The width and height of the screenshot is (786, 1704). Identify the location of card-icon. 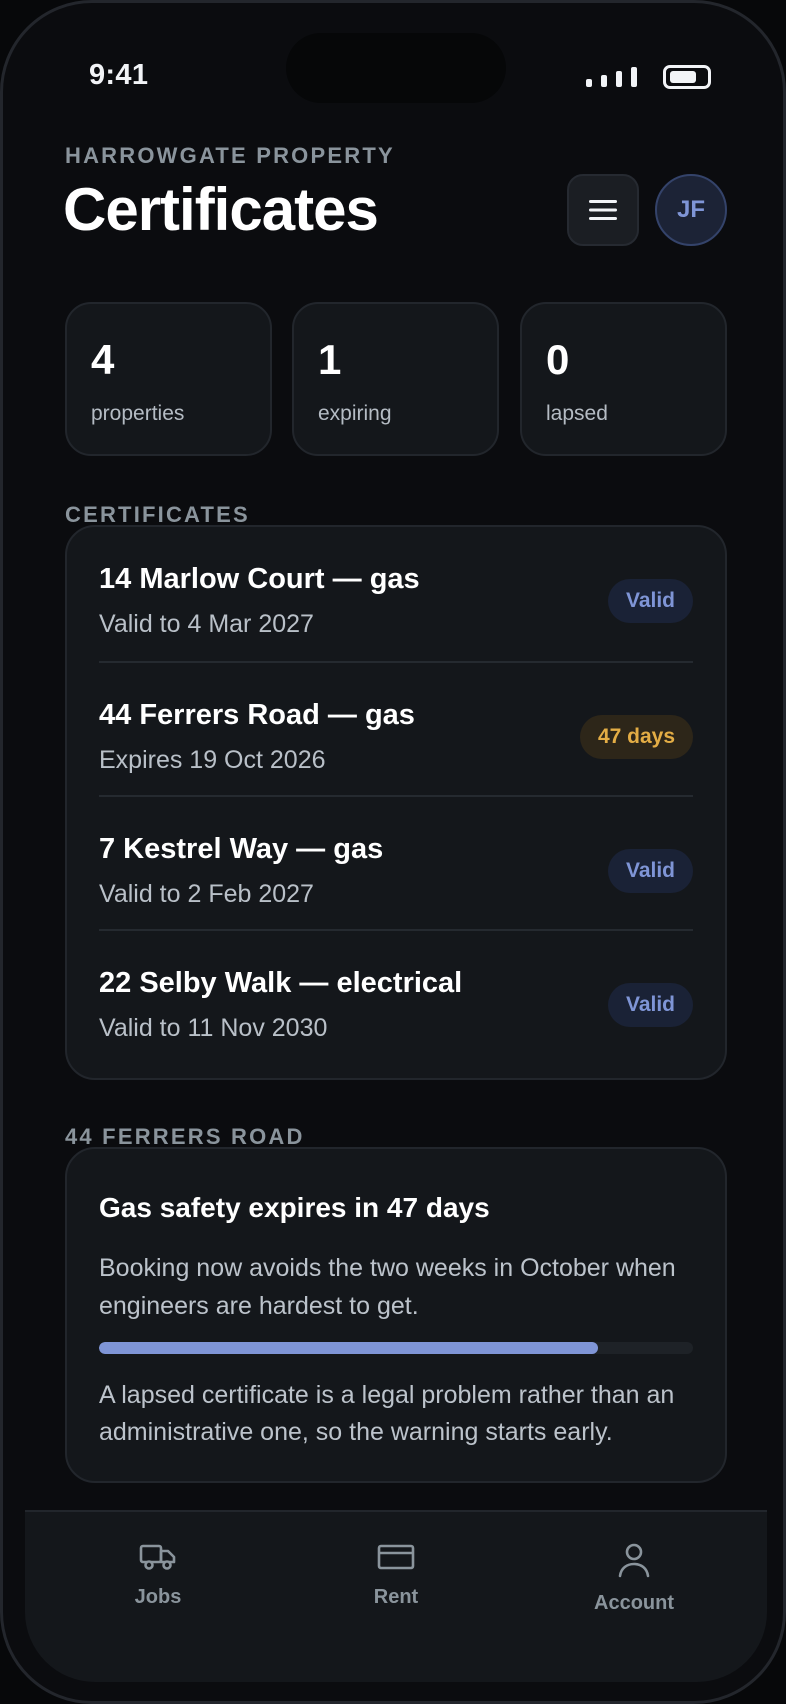
(396, 1557).